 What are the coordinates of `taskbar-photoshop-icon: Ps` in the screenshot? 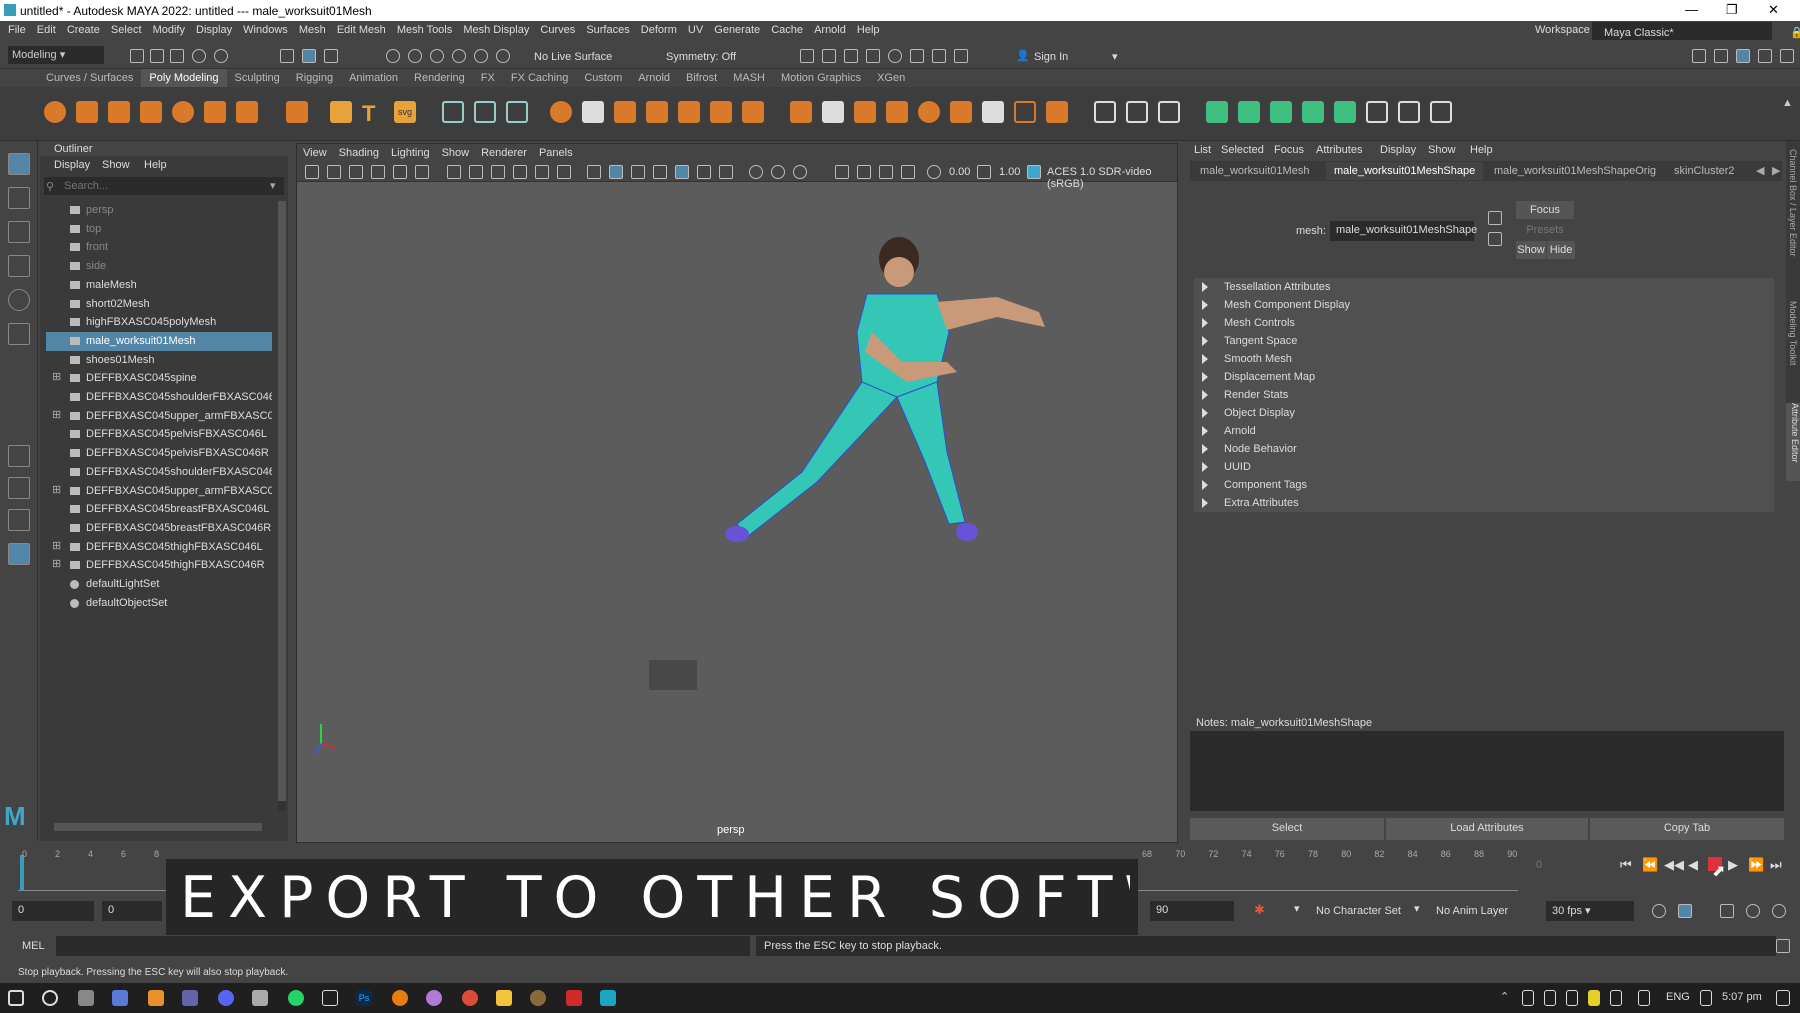 It's located at (364, 998).